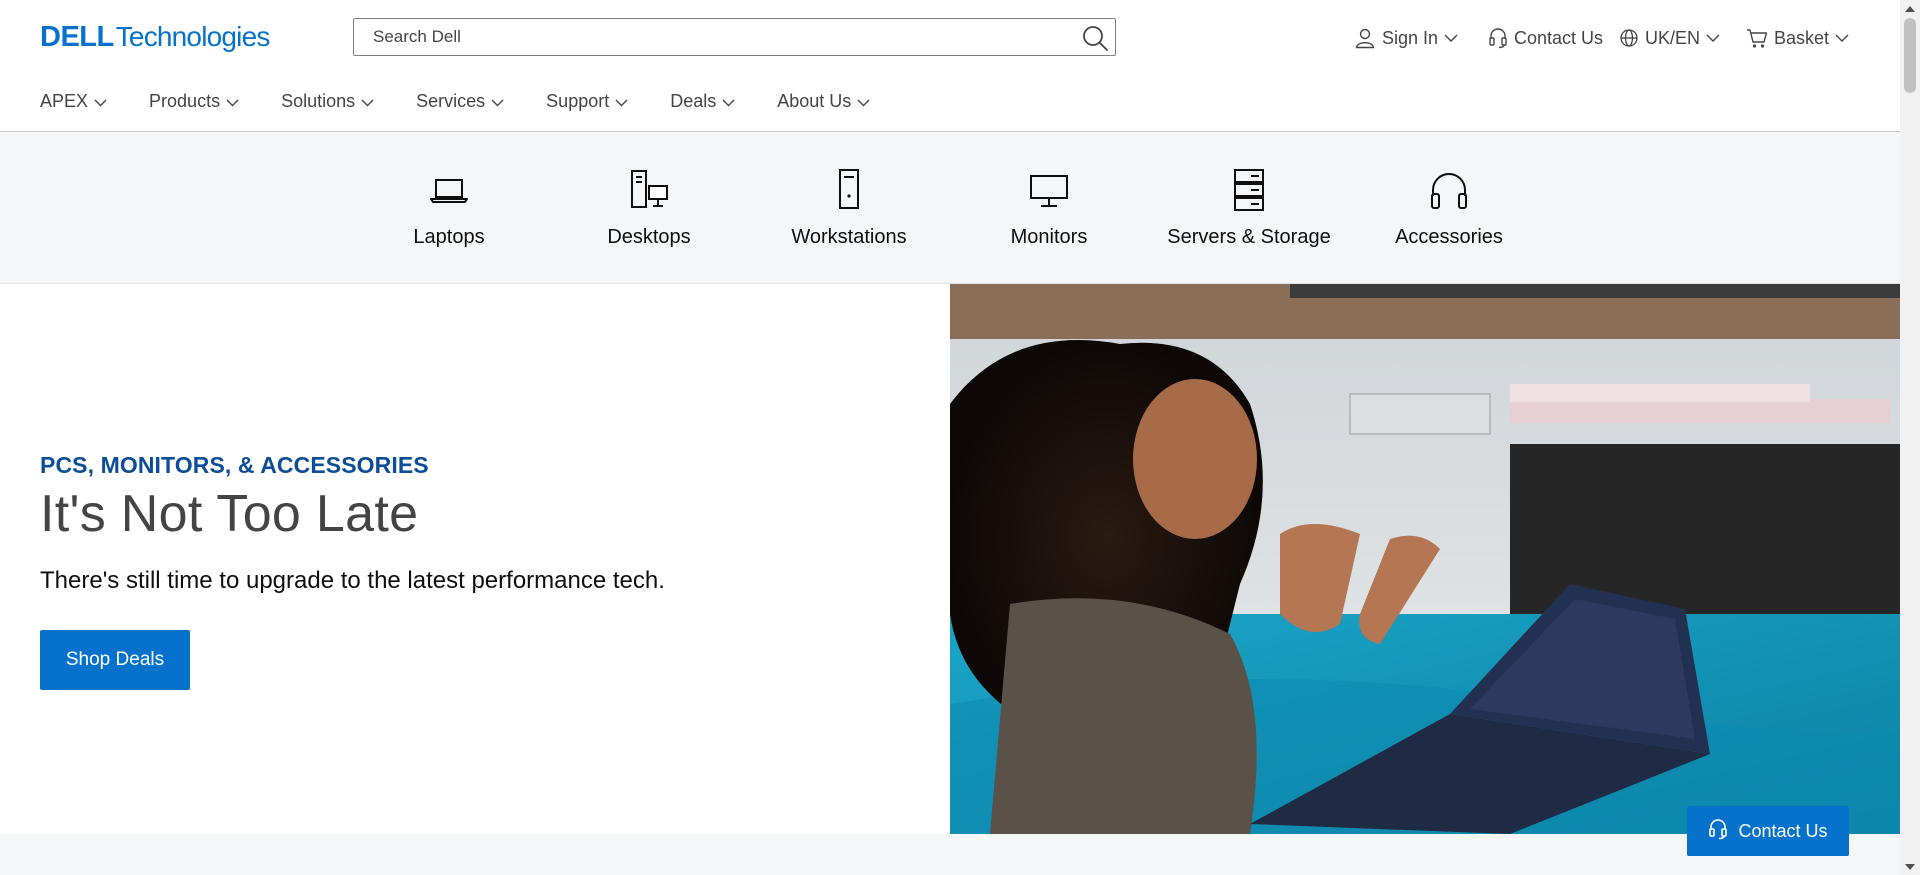 The height and width of the screenshot is (875, 1920). I want to click on category-label: Accessories, so click(1449, 237).